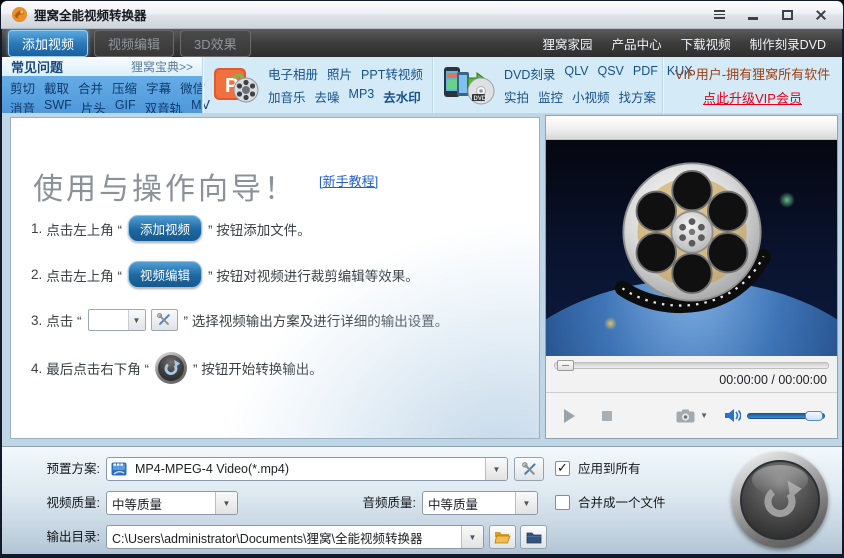 This screenshot has height=558, width=844. What do you see at coordinates (691, 374) in the screenshot?
I see `seek-area: 00:00:00 / 00:00:00` at bounding box center [691, 374].